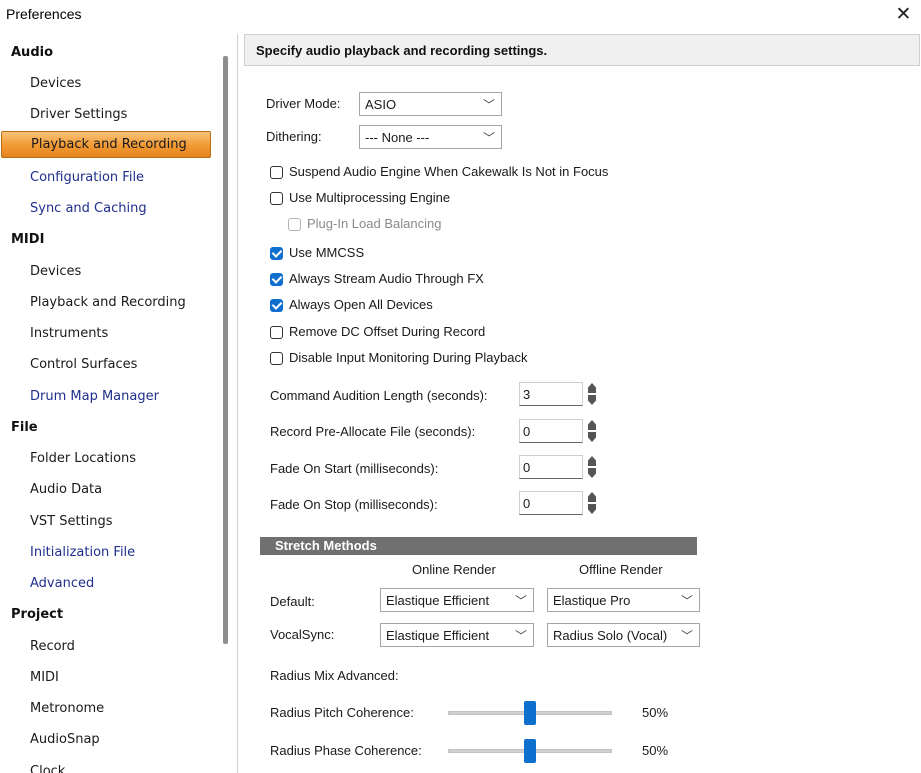 The image size is (921, 773). What do you see at coordinates (381, 104) in the screenshot?
I see `driver-mode-value: ASIO` at bounding box center [381, 104].